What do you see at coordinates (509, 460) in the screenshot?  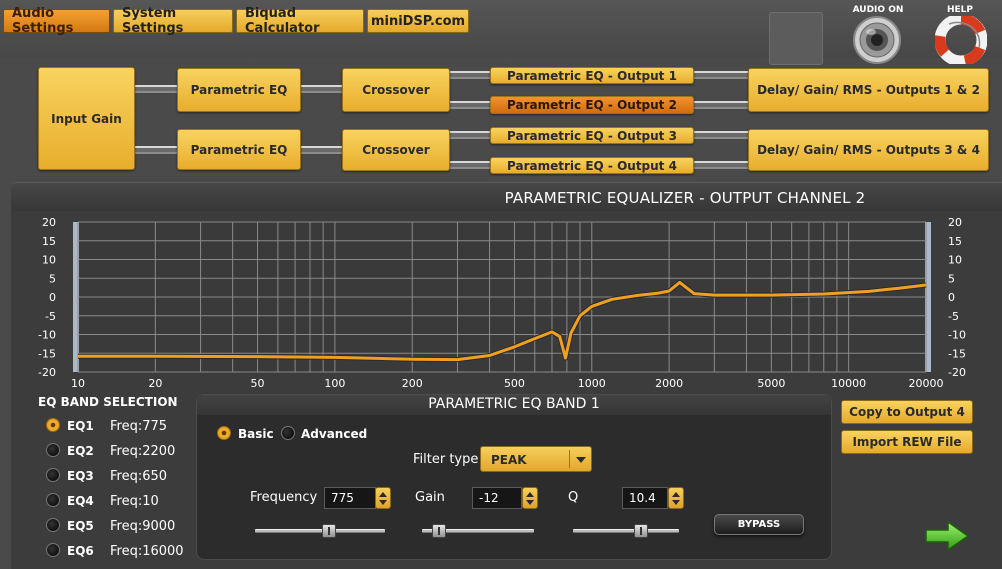 I see `filter-type-value: PEAK` at bounding box center [509, 460].